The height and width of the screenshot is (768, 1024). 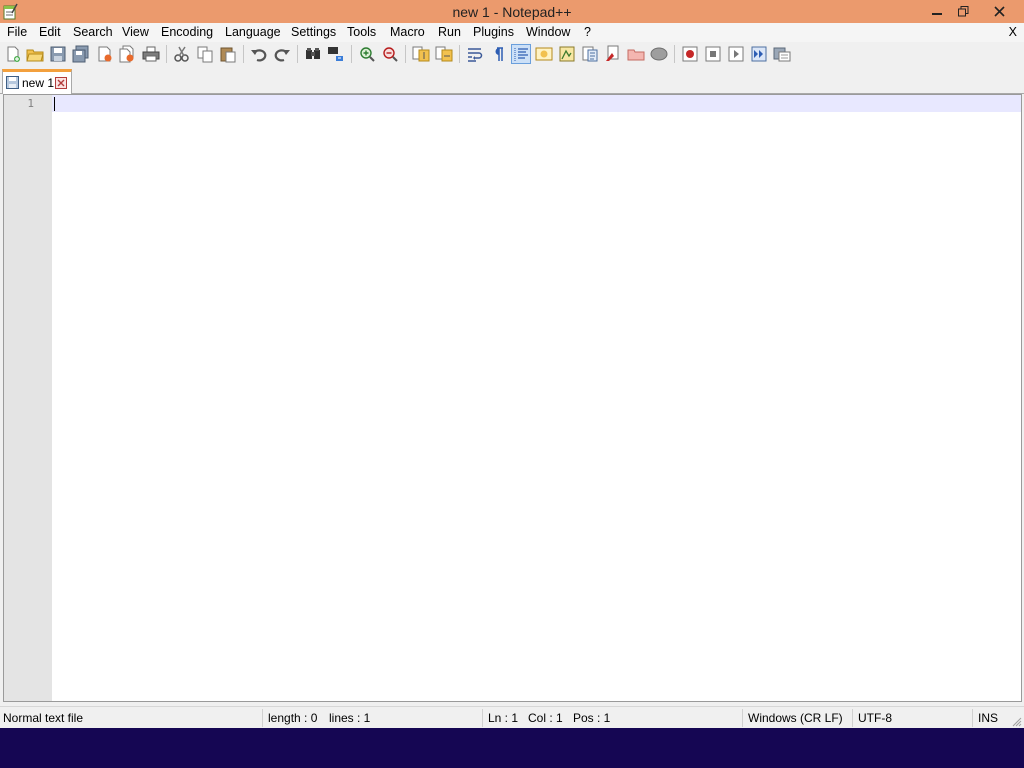 I want to click on new-file-icon, so click(x=13, y=54).